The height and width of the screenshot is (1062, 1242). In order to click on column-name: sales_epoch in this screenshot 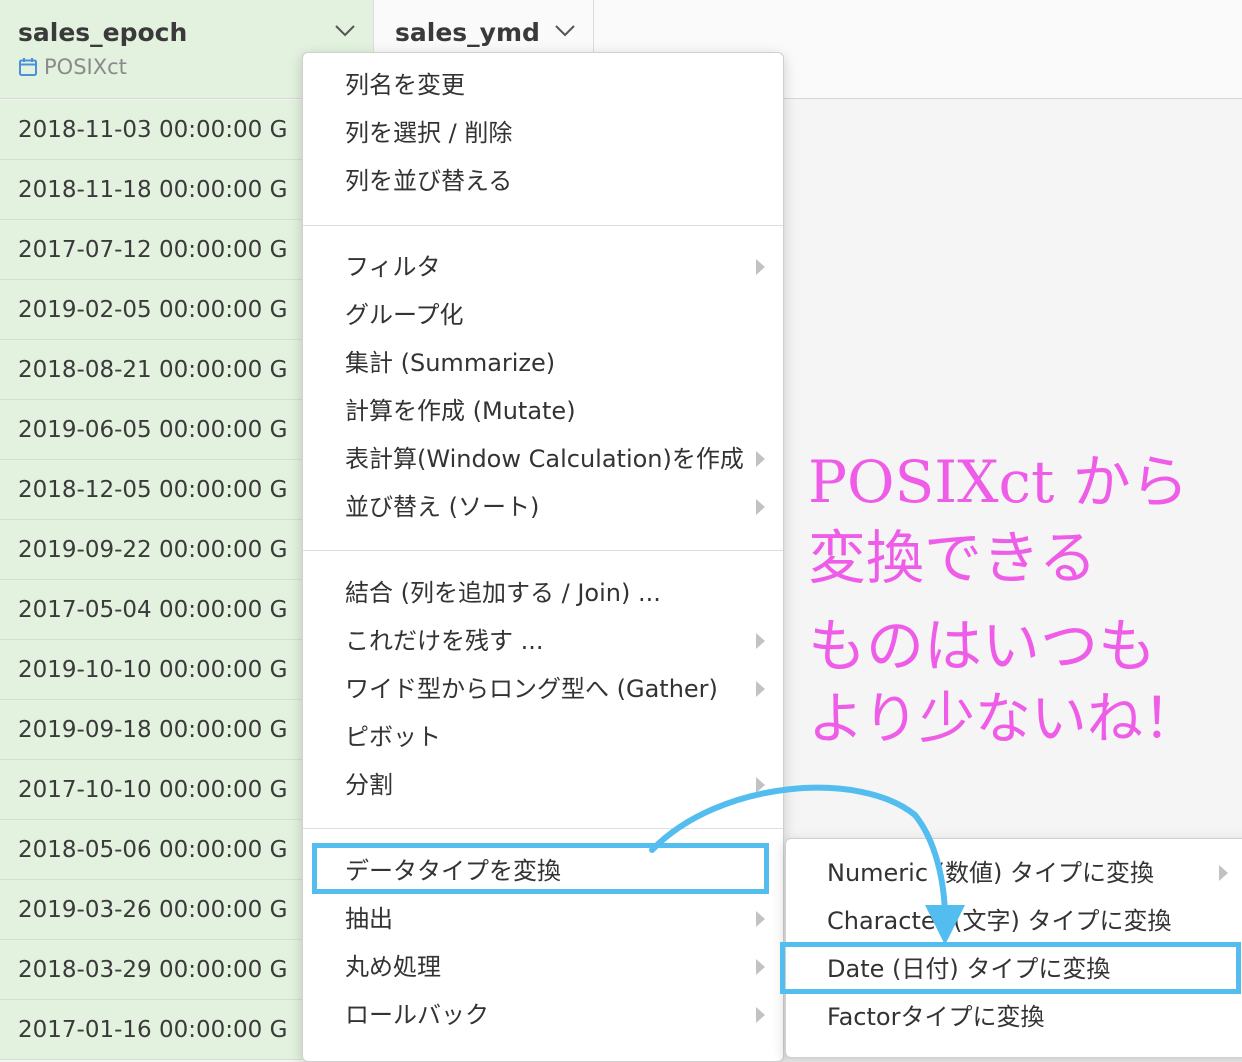, I will do `click(103, 32)`.